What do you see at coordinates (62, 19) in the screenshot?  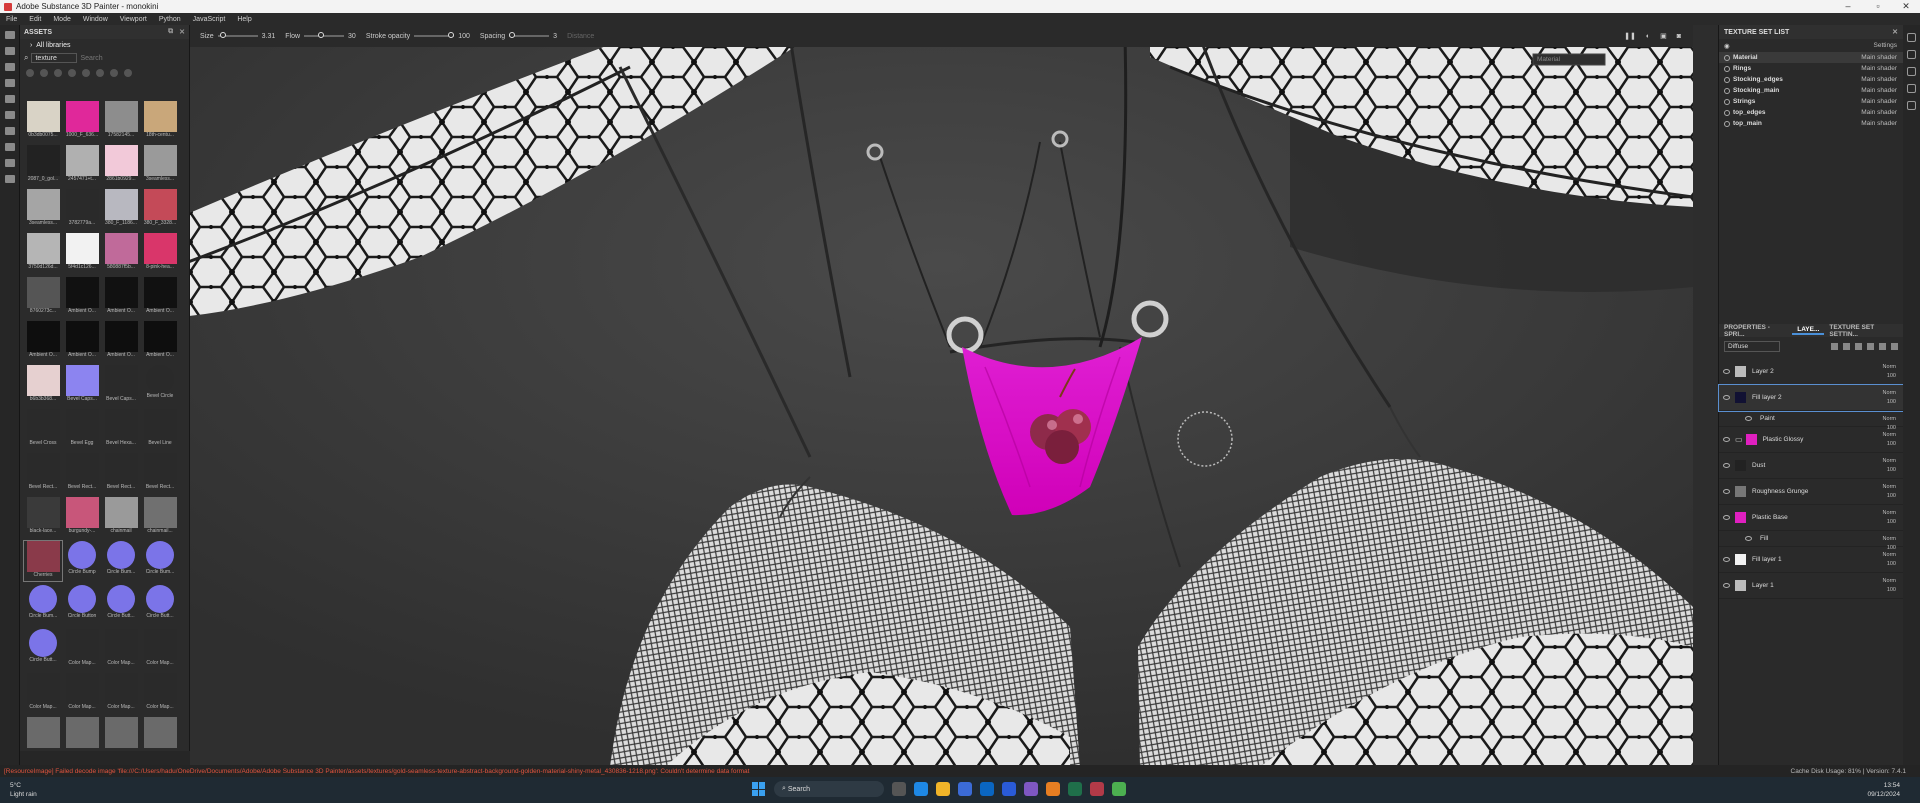 I see `menu-mode: Mode` at bounding box center [62, 19].